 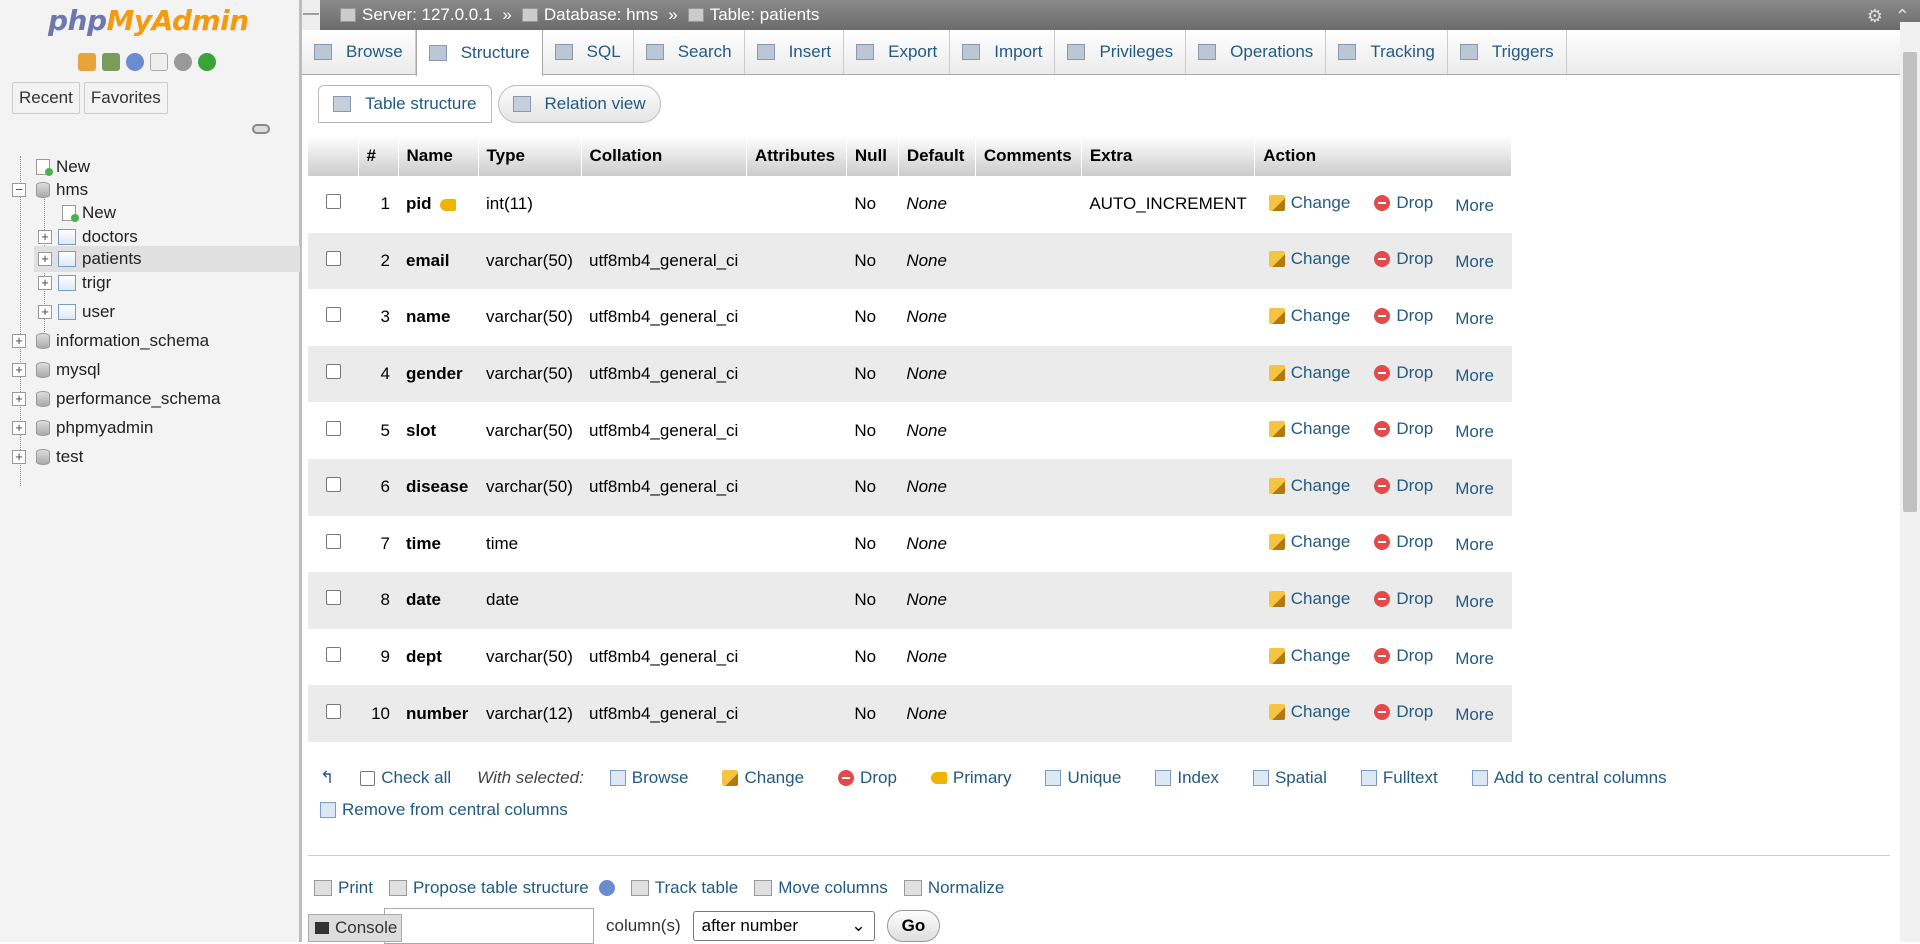 I want to click on column-position-select: after number ⌄, so click(x=783, y=926).